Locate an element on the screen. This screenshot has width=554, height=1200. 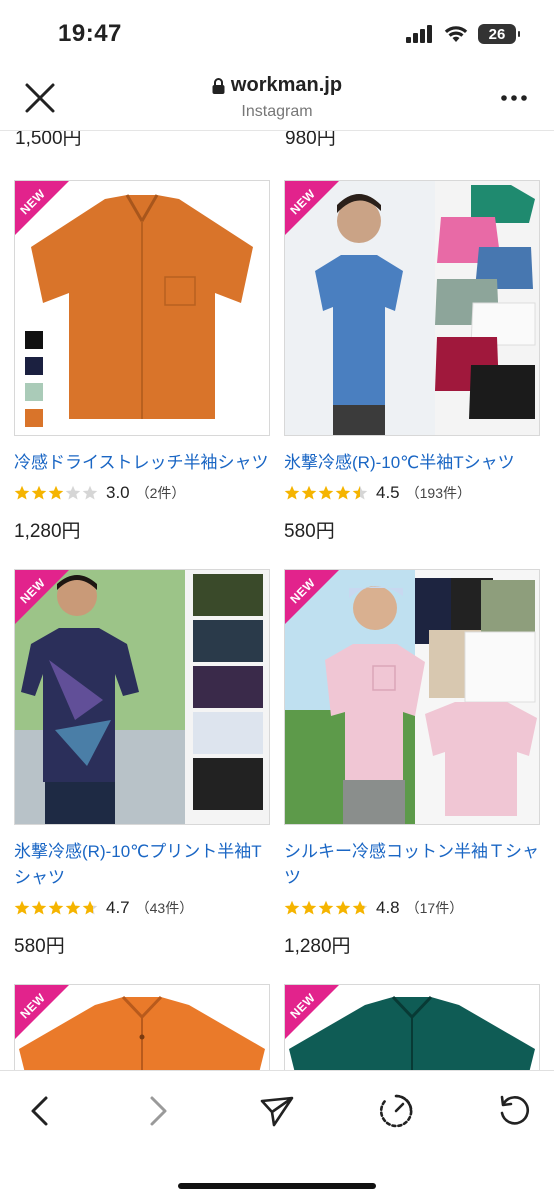
product-rating: 4.5 （193件） is located at coordinates (412, 493).